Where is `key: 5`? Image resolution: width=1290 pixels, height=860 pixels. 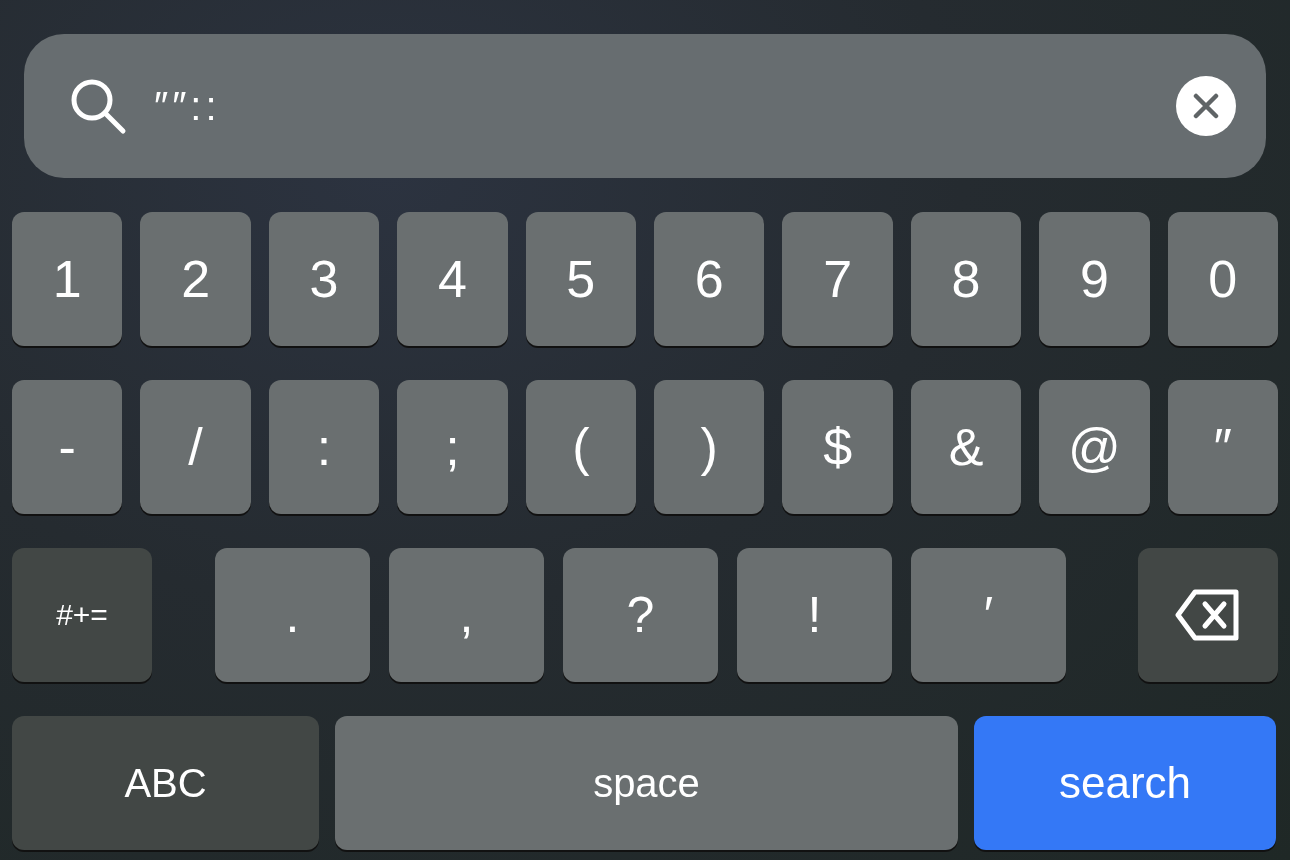
key: 5 is located at coordinates (580, 279).